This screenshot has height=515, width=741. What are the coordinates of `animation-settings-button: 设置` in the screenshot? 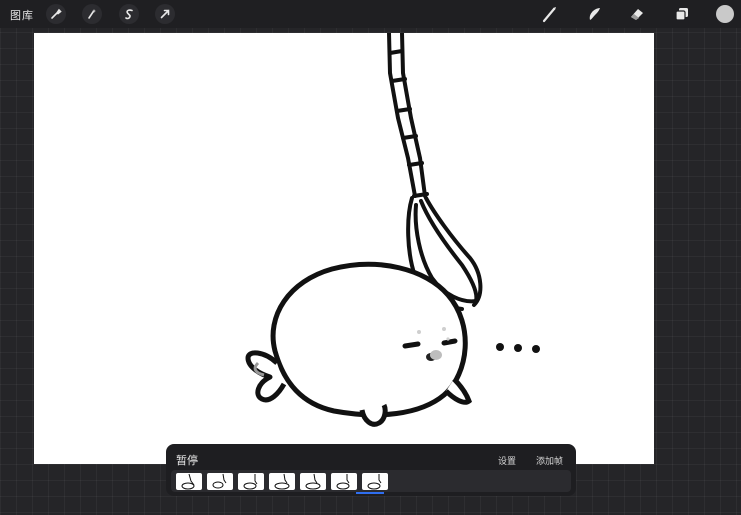 It's located at (507, 460).